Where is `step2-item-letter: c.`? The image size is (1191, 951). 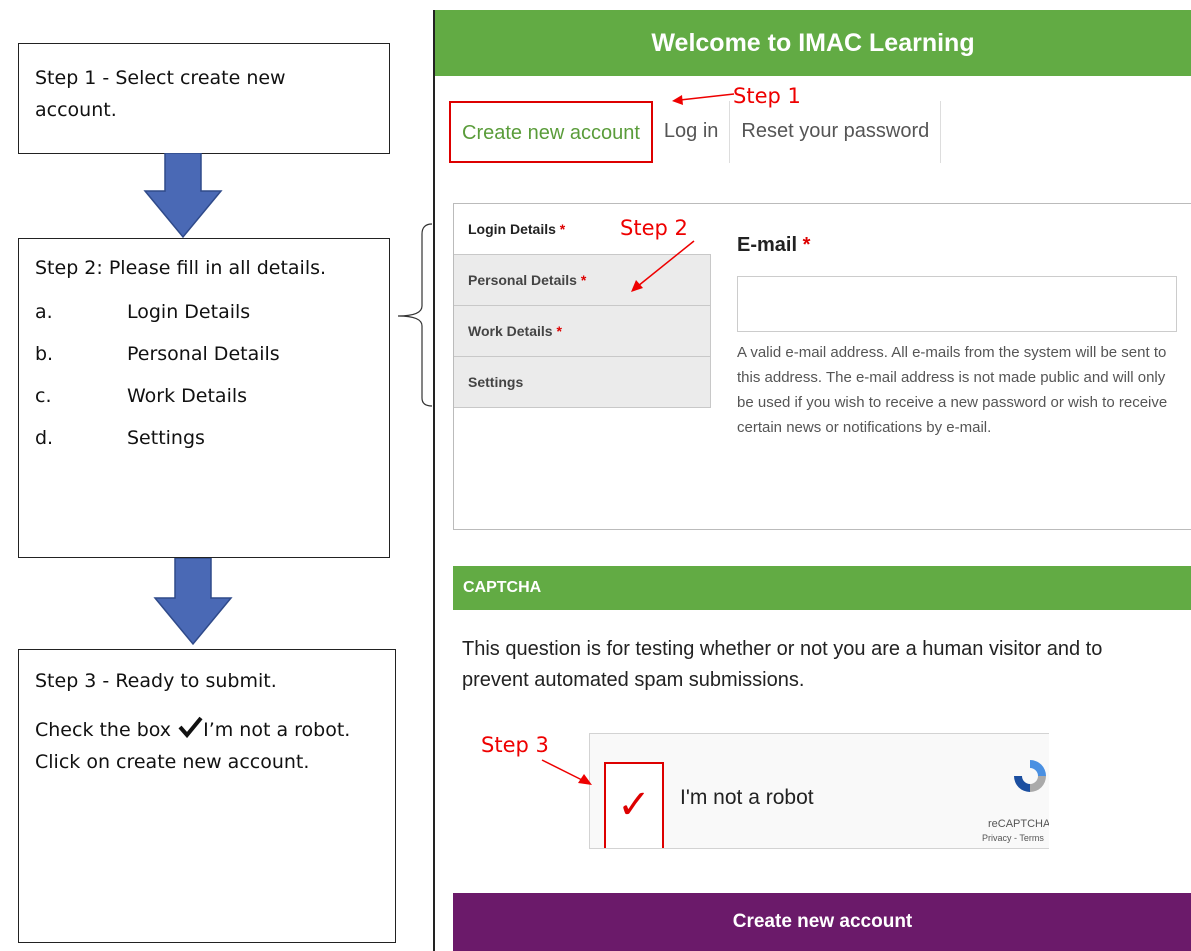
step2-item-letter: c. is located at coordinates (43, 396).